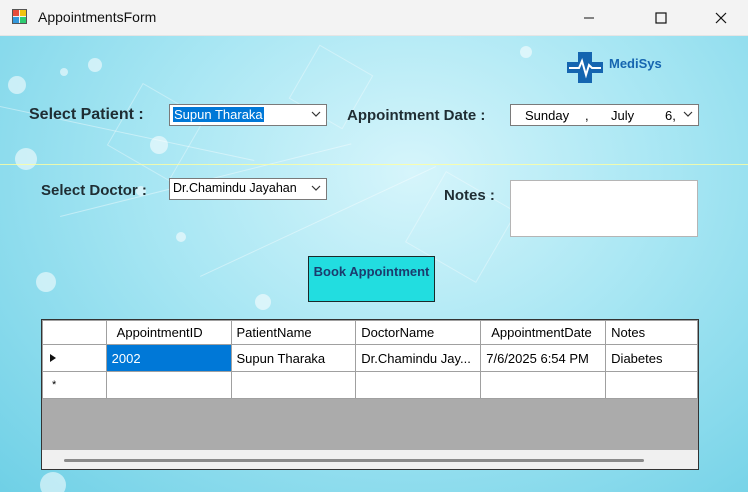 This screenshot has height=492, width=748. Describe the element at coordinates (543, 358) in the screenshot. I see `cell-appointmentdate: 7/6/2025 6:54 PM` at that location.